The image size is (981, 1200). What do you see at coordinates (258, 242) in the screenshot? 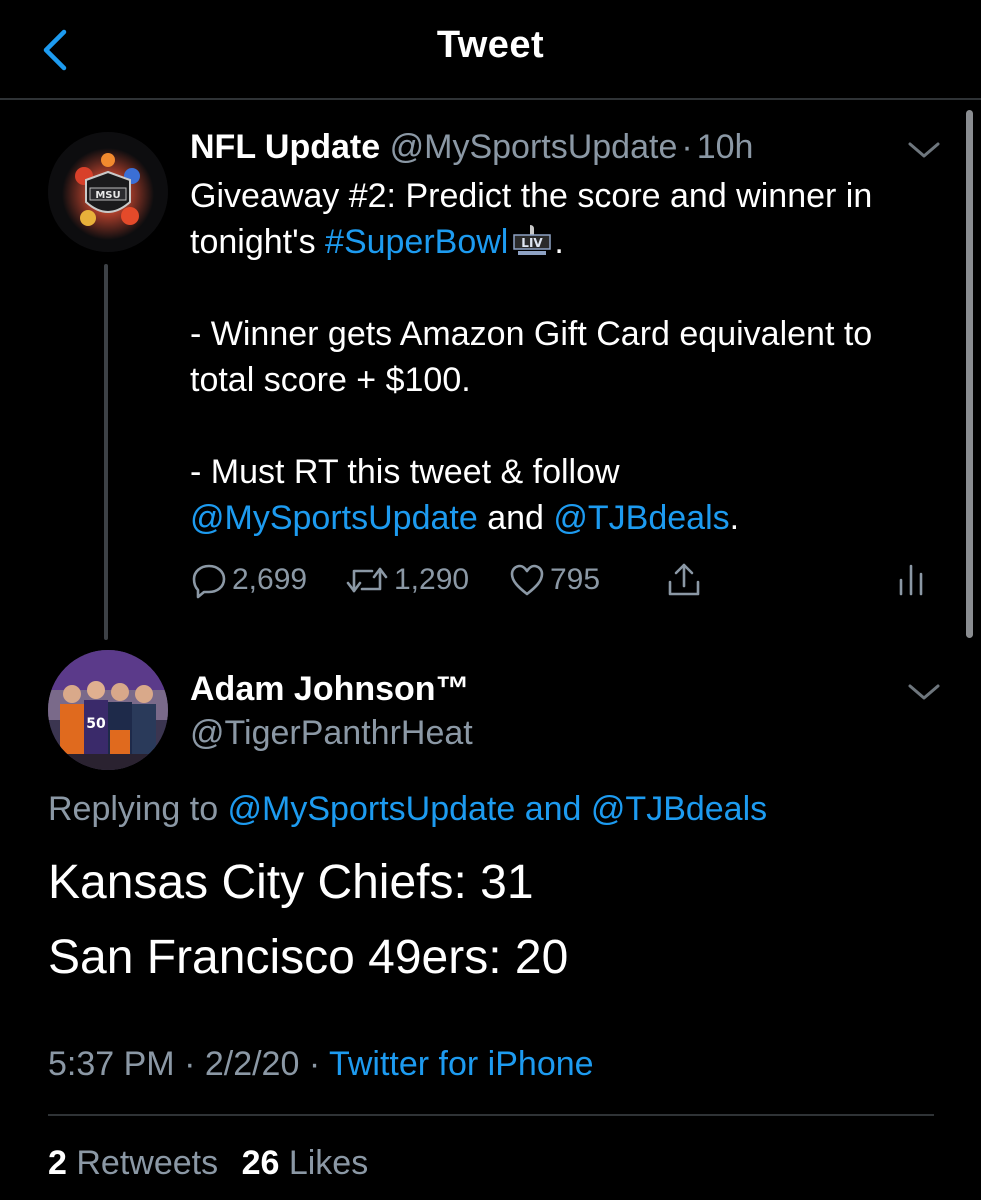
I see `tweet-text-segment: tonight's` at bounding box center [258, 242].